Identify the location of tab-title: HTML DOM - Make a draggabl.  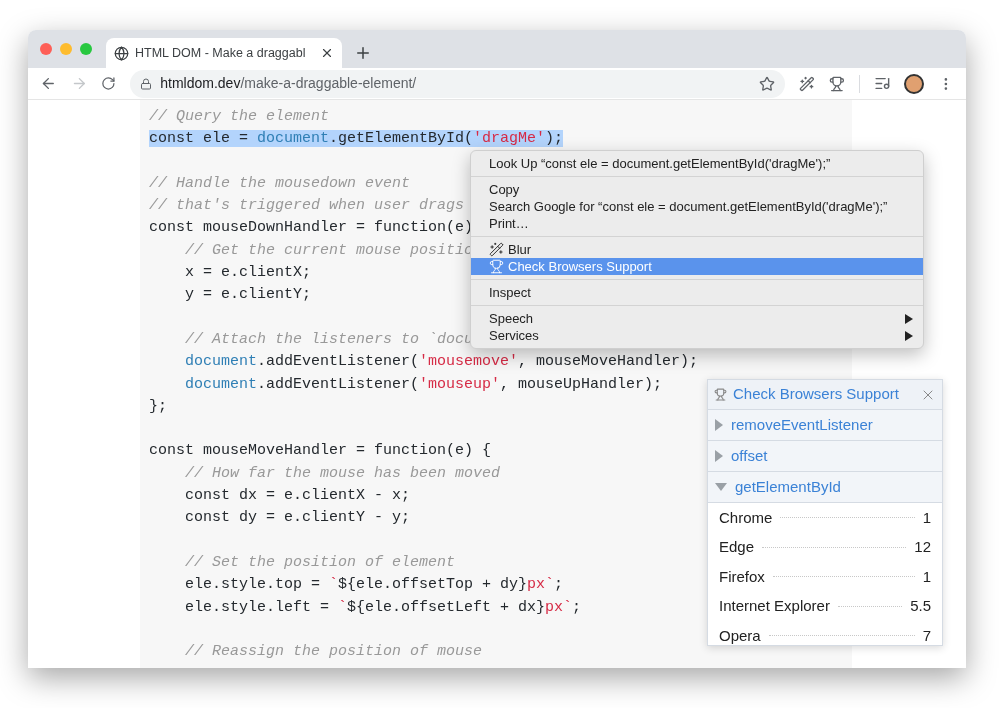
(221, 53).